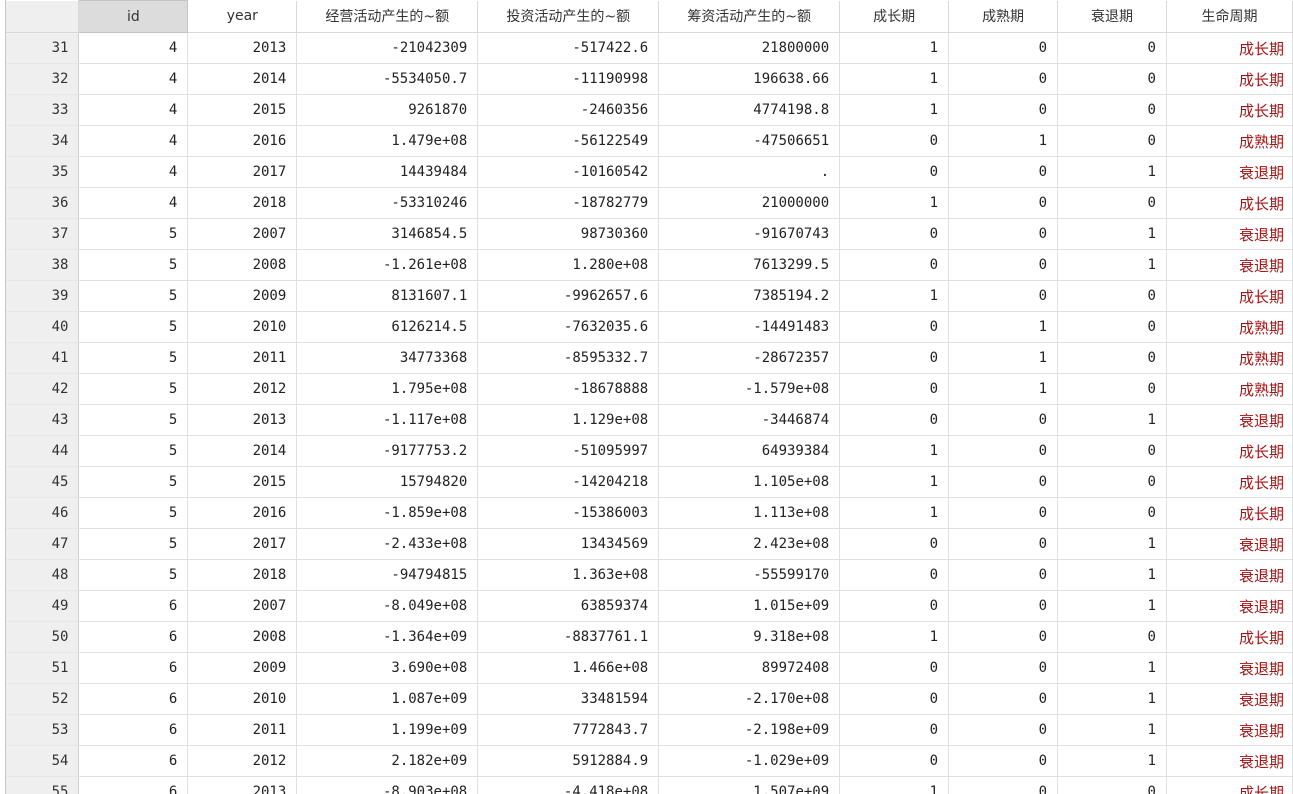 The image size is (1293, 794). What do you see at coordinates (568, 575) in the screenshot?
I see `cell-inv: 1.363e+08` at bounding box center [568, 575].